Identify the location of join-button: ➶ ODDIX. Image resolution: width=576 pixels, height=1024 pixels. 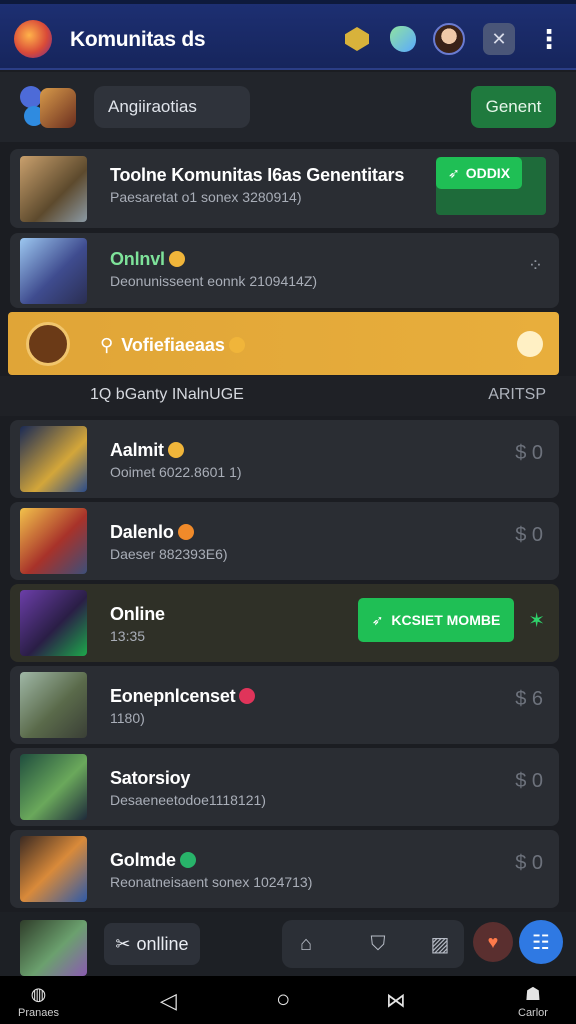
(479, 173).